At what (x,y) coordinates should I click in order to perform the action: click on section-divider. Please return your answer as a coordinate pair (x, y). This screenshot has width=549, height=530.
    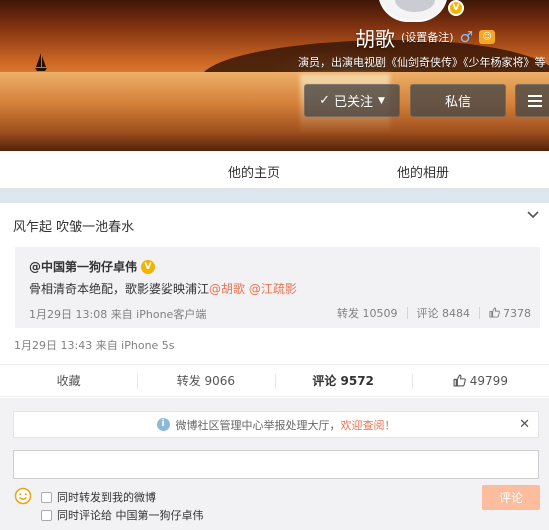
    Looking at the image, I should click on (274, 196).